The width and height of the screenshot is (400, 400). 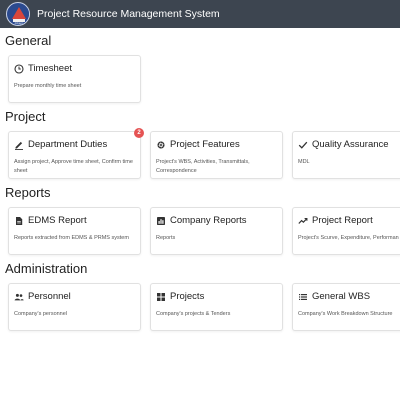 What do you see at coordinates (48, 86) in the screenshot?
I see `card-description: Prepare monthly time sheet` at bounding box center [48, 86].